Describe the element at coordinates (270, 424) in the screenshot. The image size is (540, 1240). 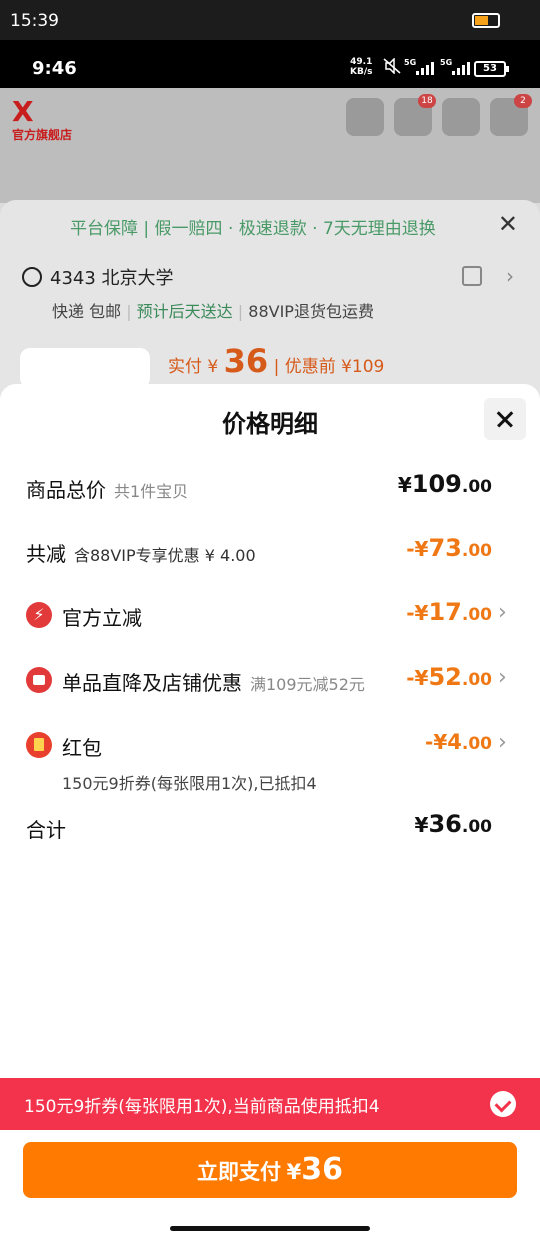
I see `modal-title: 价格明细` at that location.